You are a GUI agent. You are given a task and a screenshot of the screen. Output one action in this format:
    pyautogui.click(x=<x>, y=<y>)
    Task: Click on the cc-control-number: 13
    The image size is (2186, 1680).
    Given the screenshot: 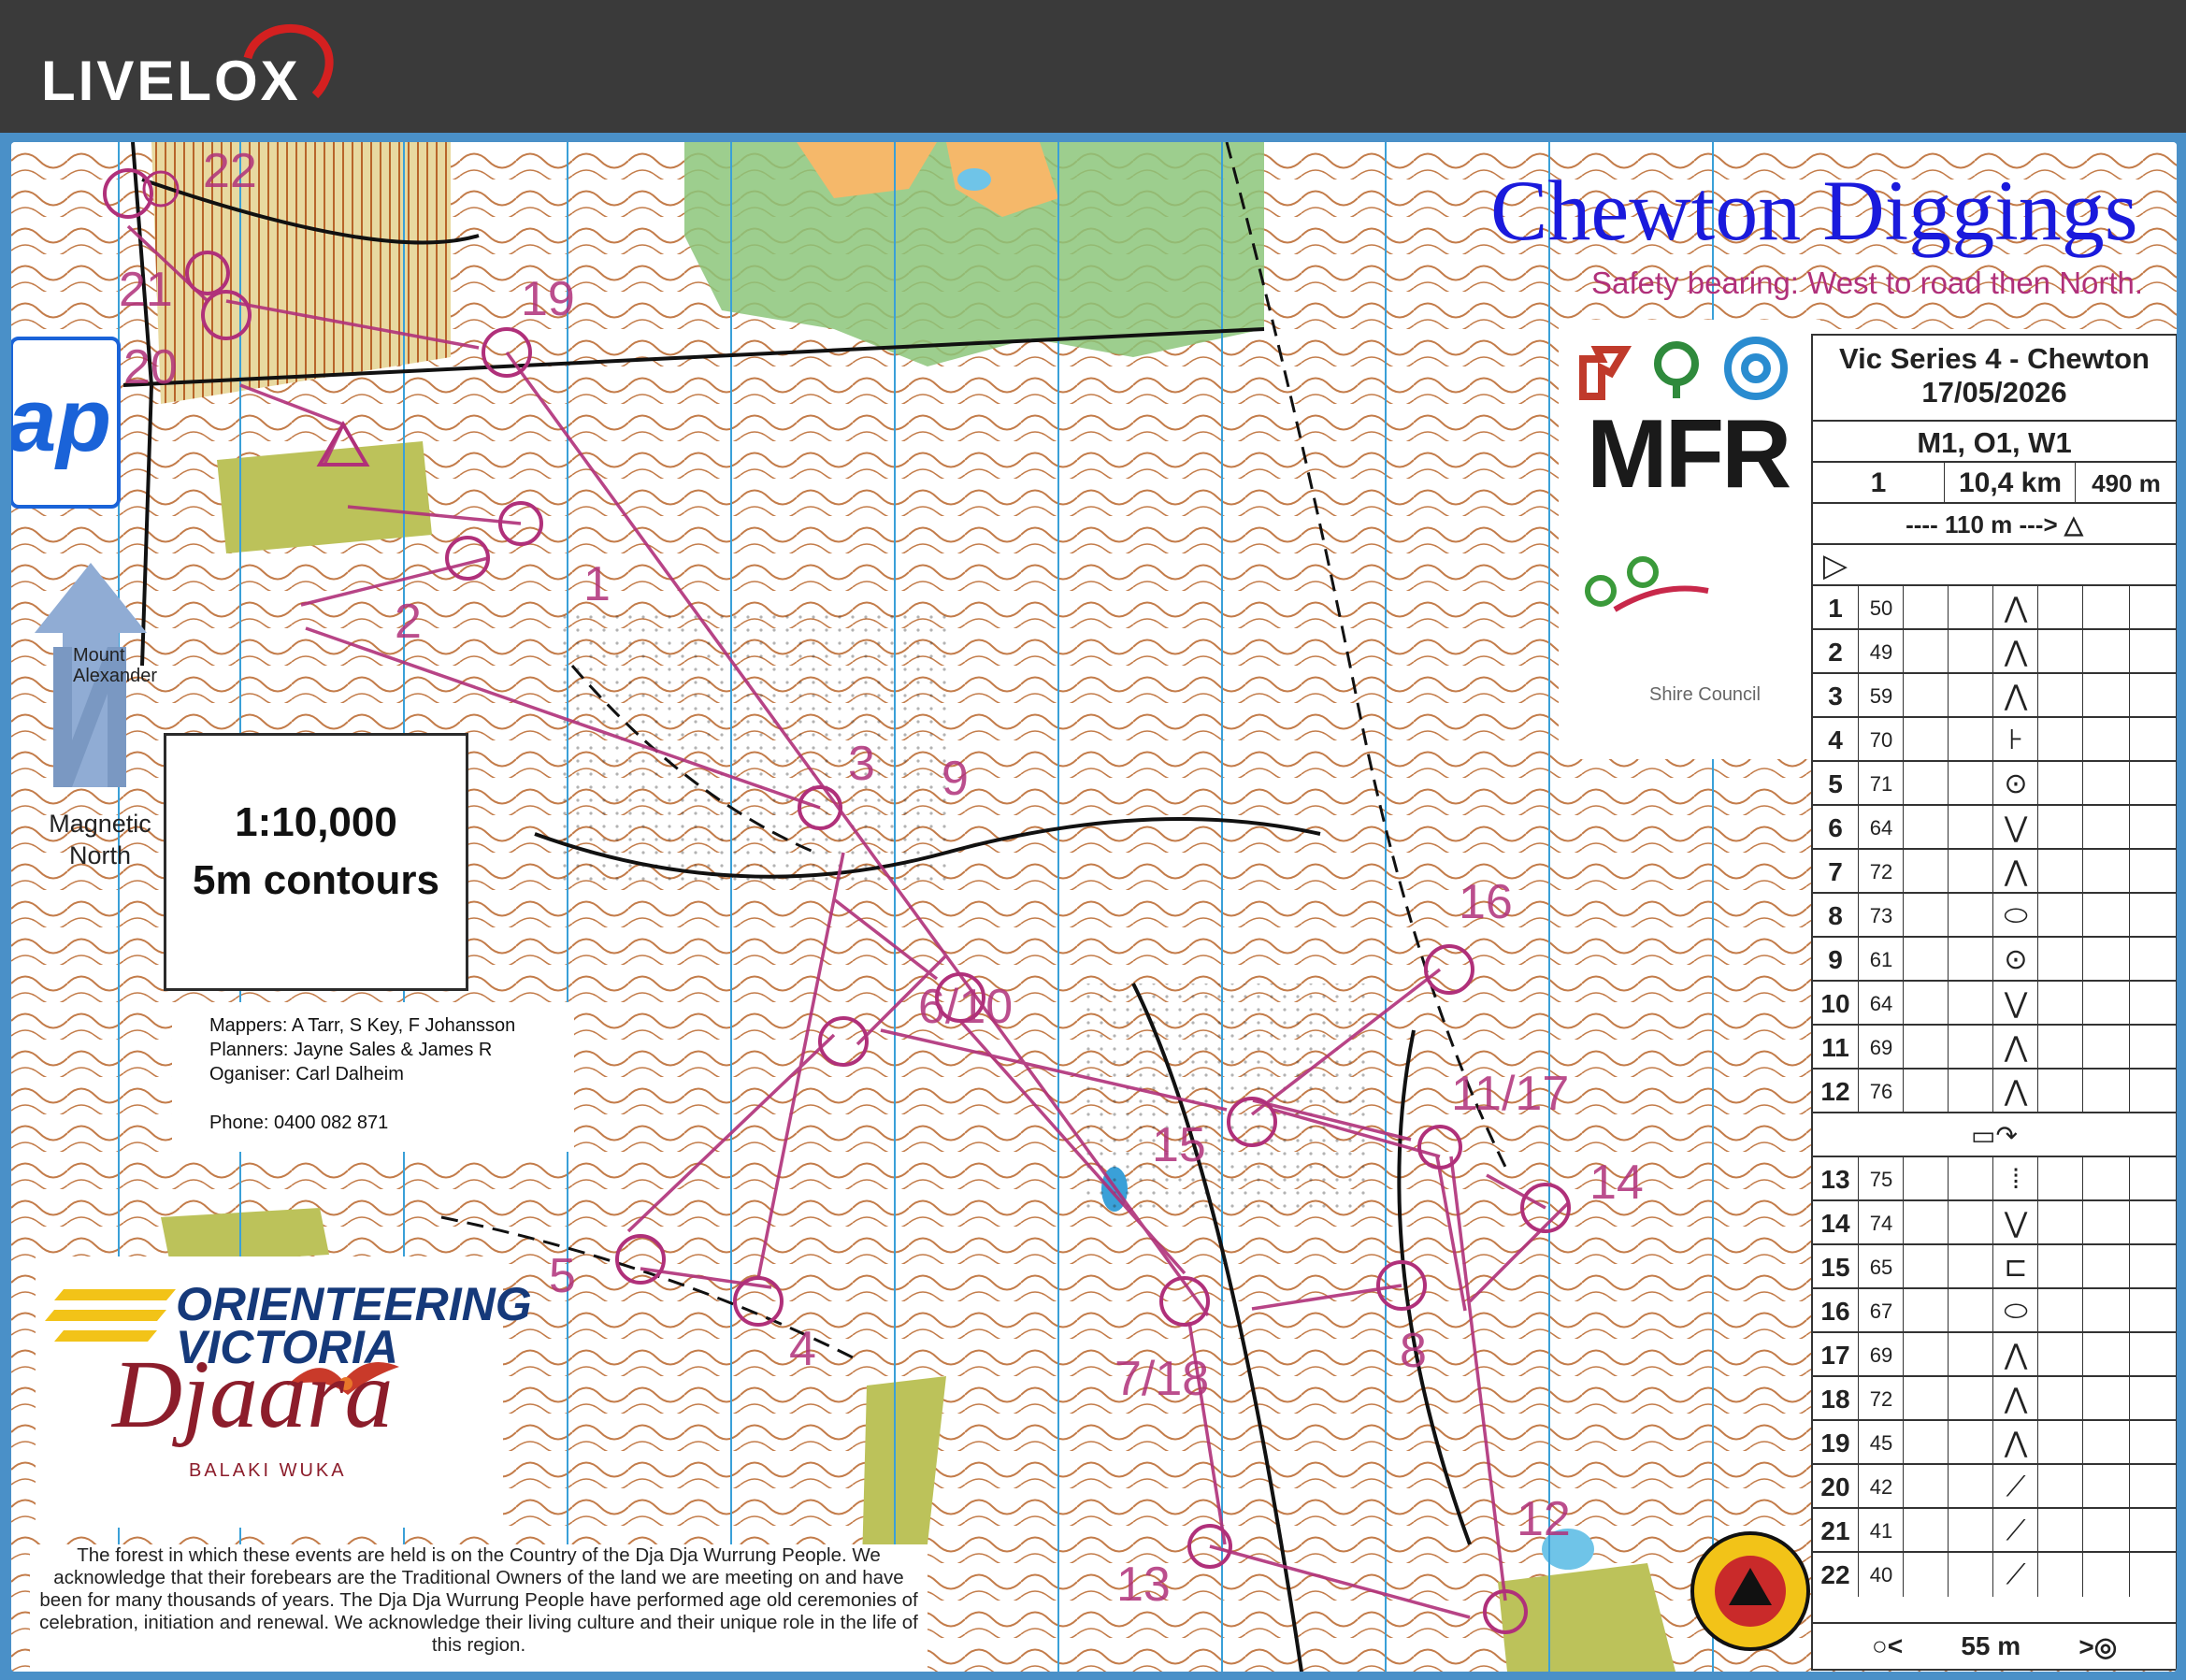 What is the action you would take?
    pyautogui.click(x=1835, y=1179)
    